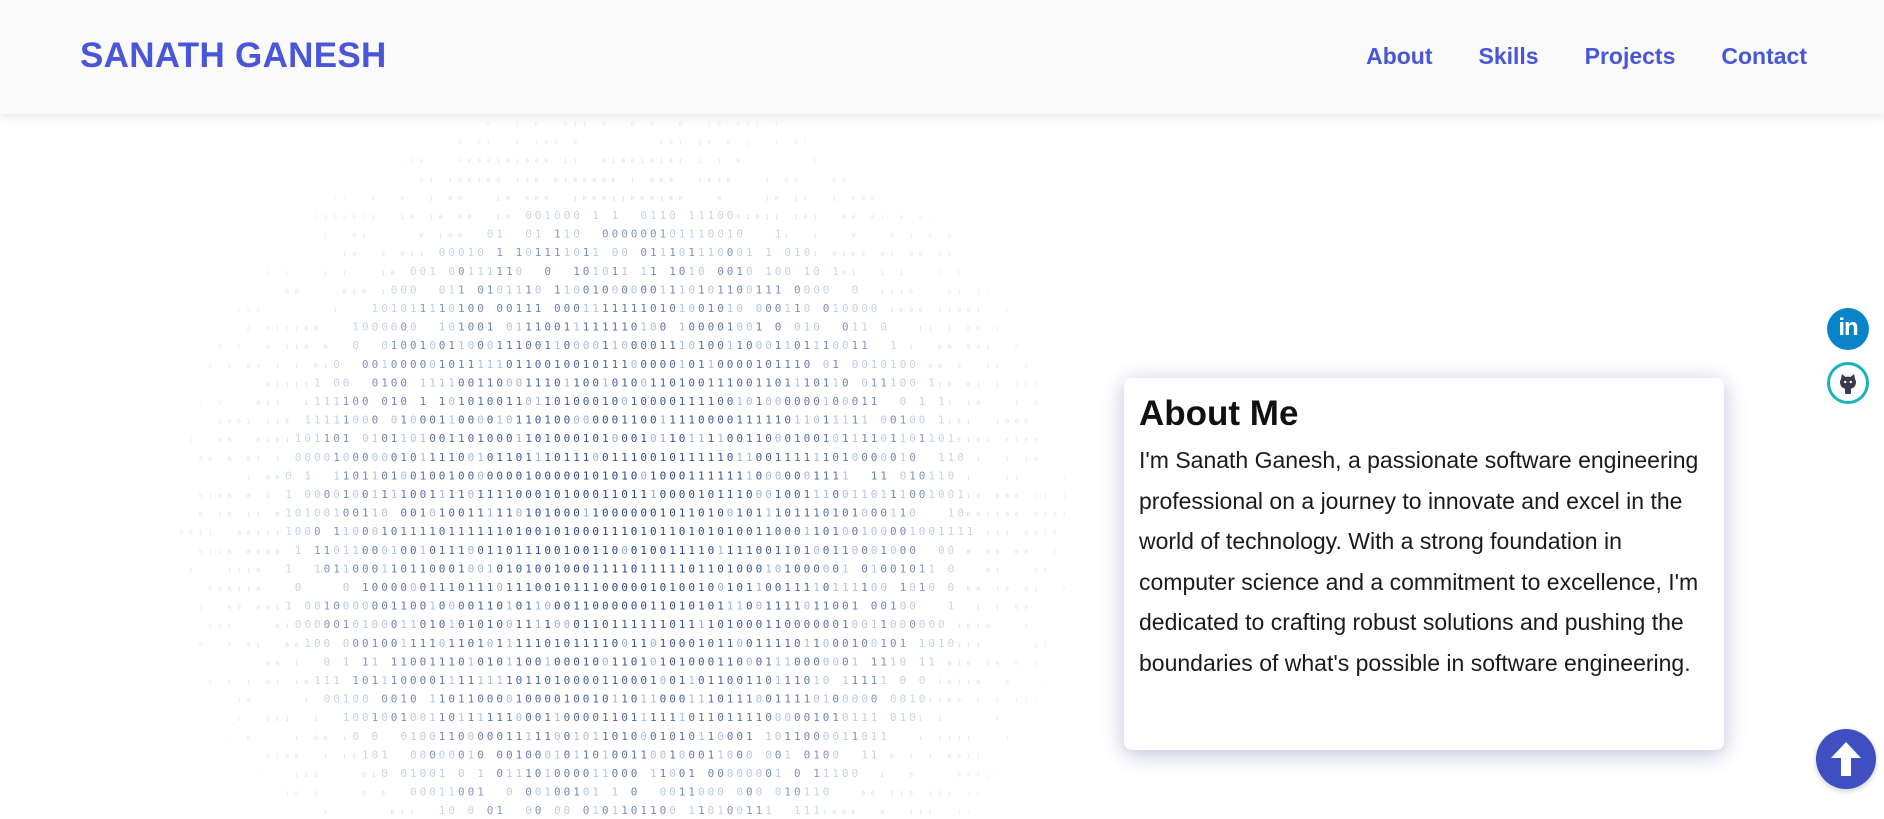 The height and width of the screenshot is (819, 1884). I want to click on nav-about: About, so click(1399, 56).